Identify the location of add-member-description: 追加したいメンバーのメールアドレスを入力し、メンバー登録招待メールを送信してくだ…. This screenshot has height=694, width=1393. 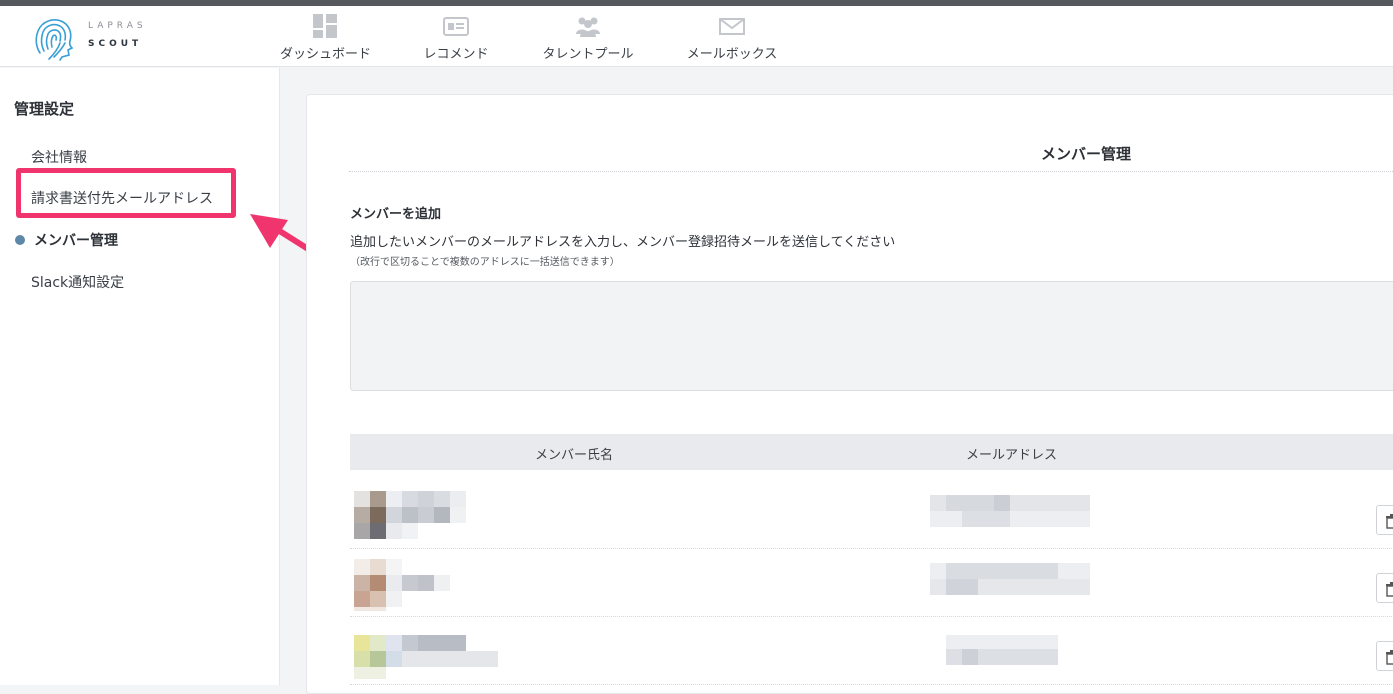
(623, 242).